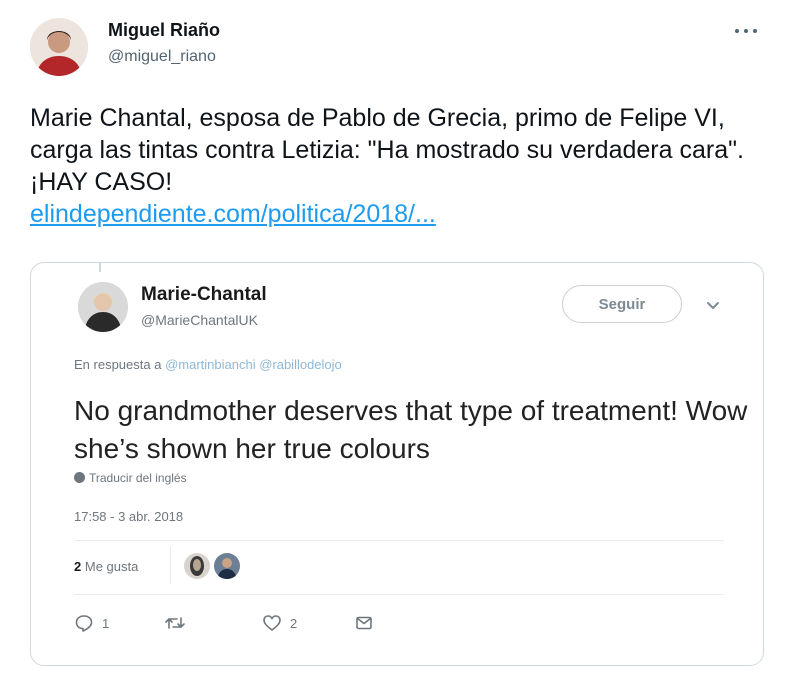 This screenshot has height=680, width=790. What do you see at coordinates (175, 623) in the screenshot?
I see `retweet-icon` at bounding box center [175, 623].